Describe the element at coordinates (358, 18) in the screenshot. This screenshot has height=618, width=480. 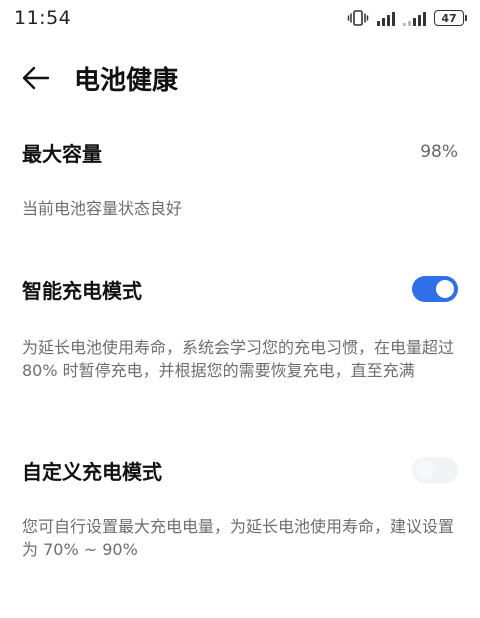
I see `vibrate-icon` at that location.